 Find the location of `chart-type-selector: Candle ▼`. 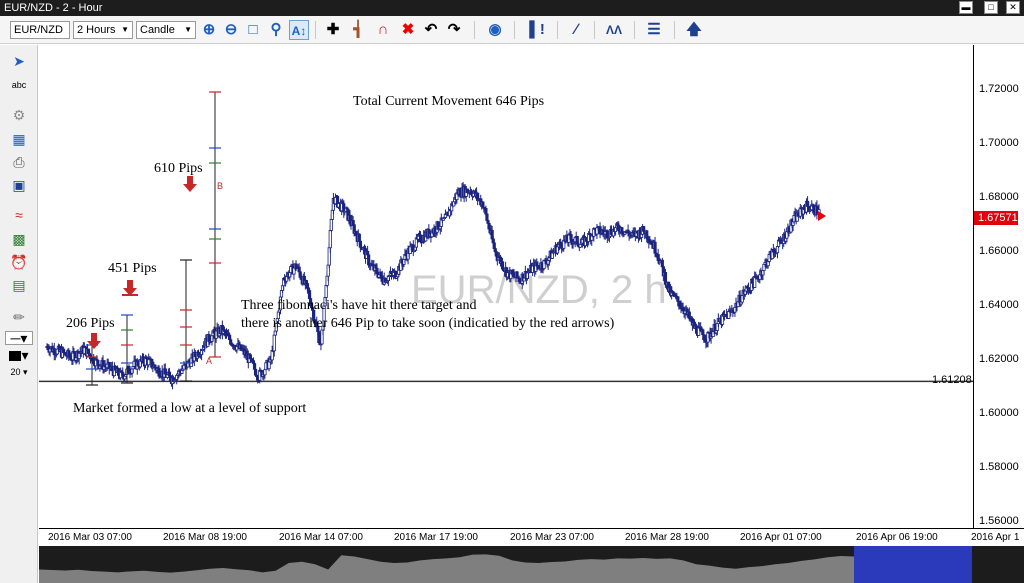

chart-type-selector: Candle ▼ is located at coordinates (166, 30).